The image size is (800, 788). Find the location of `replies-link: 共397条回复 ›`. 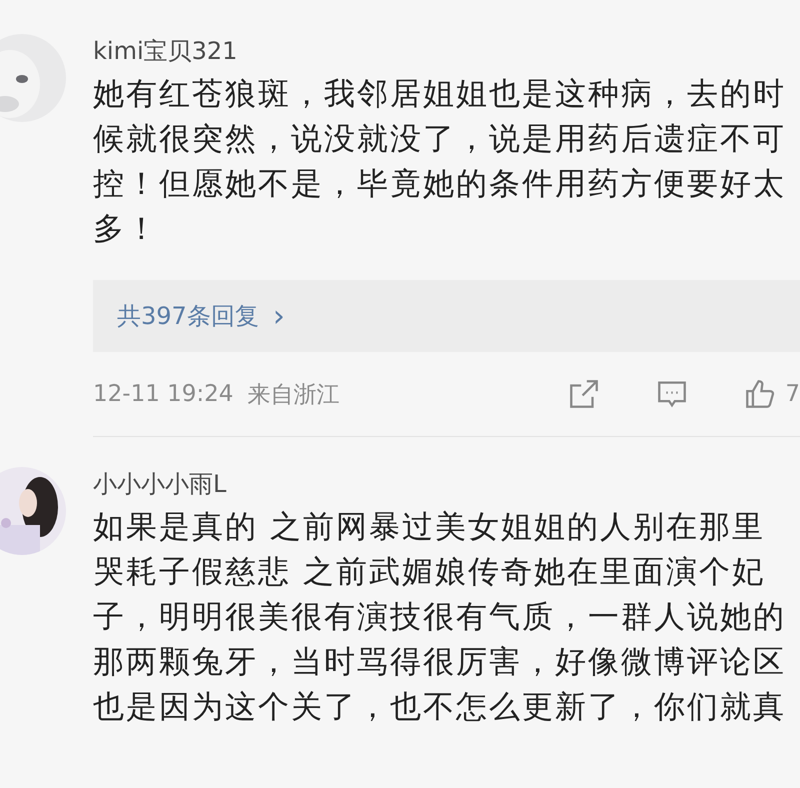

replies-link: 共397条回复 › is located at coordinates (446, 316).